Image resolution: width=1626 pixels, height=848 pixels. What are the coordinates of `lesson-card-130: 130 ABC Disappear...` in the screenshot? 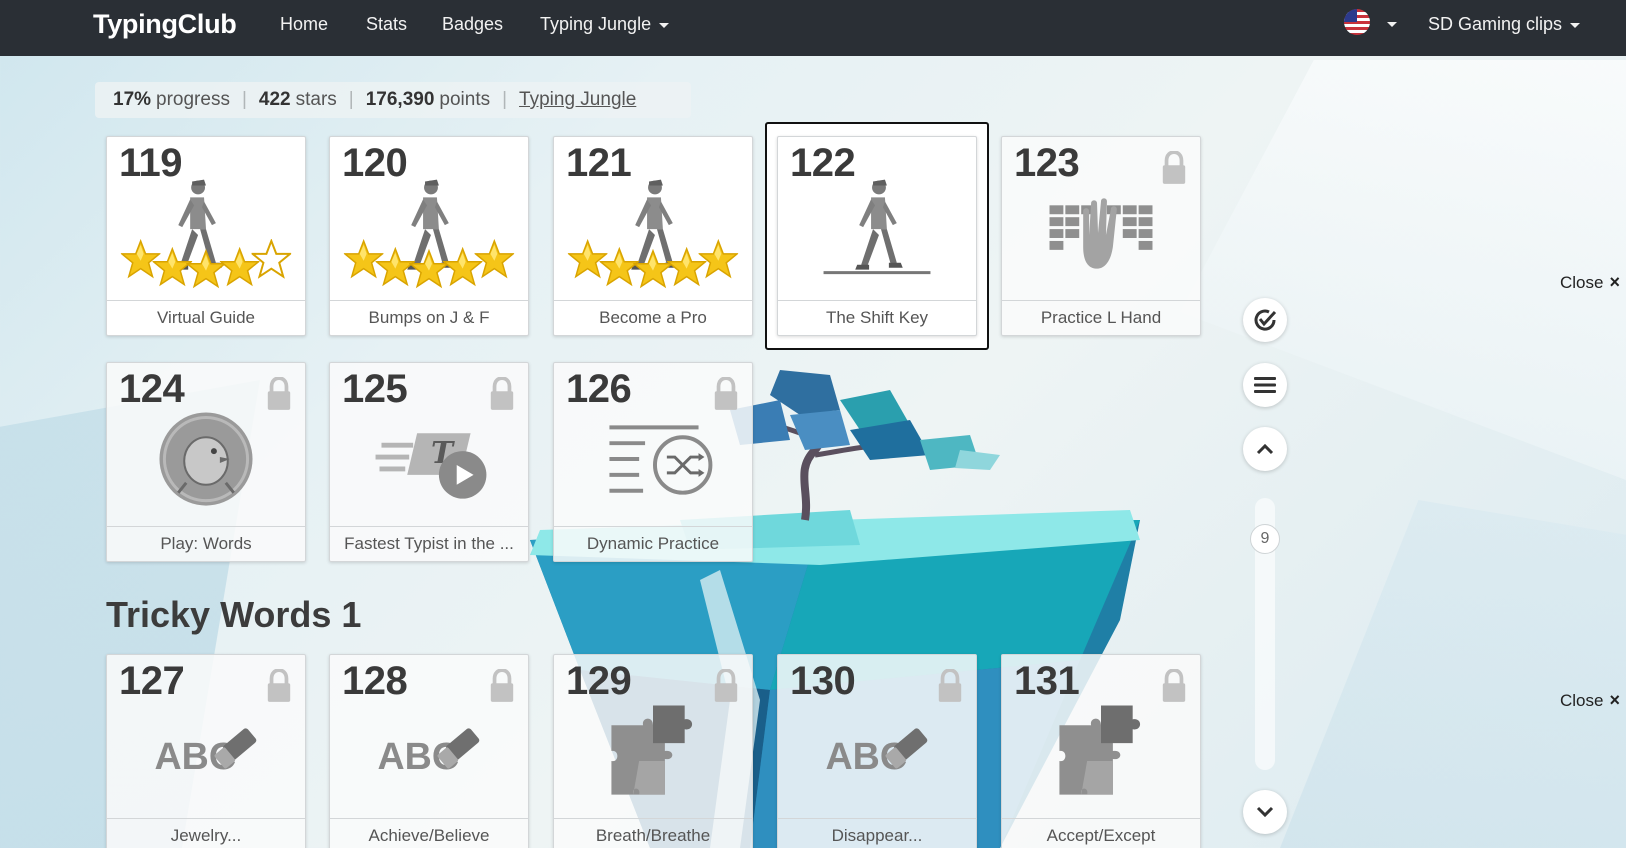 It's located at (877, 751).